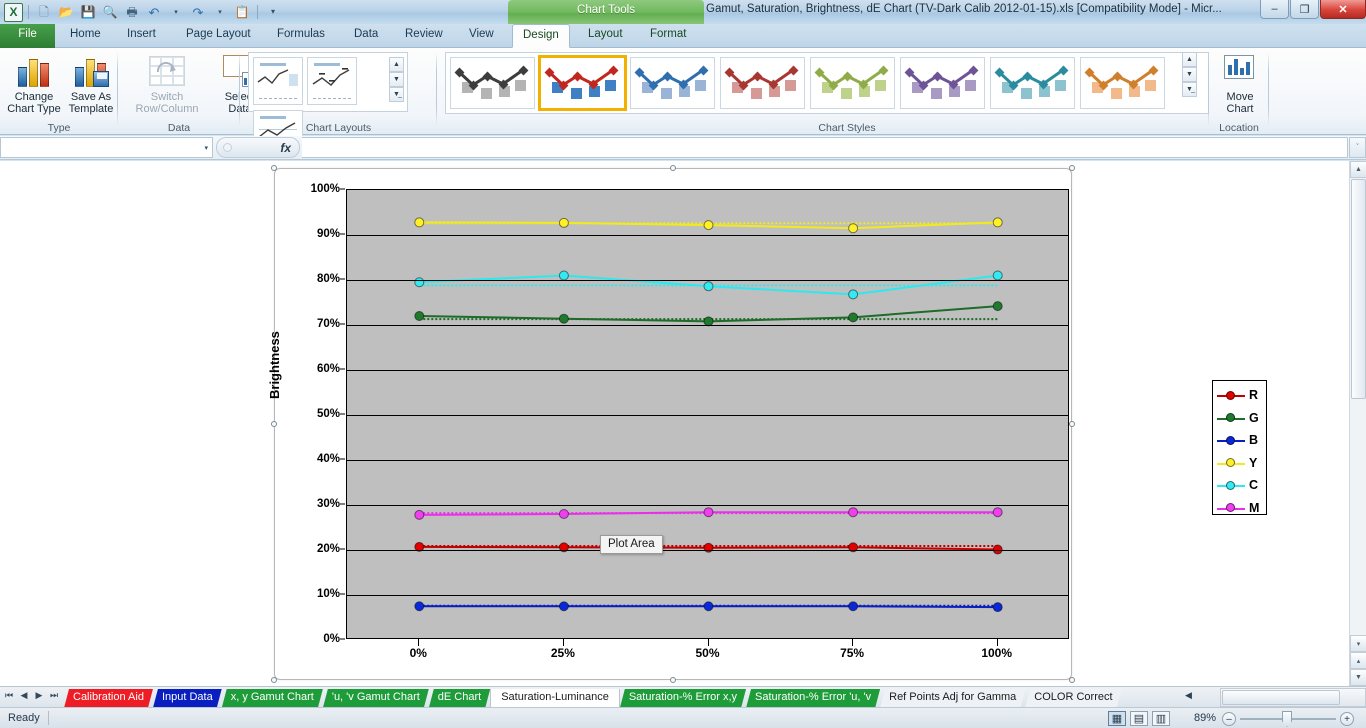 The height and width of the screenshot is (728, 1366). Describe the element at coordinates (273, 12) in the screenshot. I see `customize-qat-icon: ▾` at that location.